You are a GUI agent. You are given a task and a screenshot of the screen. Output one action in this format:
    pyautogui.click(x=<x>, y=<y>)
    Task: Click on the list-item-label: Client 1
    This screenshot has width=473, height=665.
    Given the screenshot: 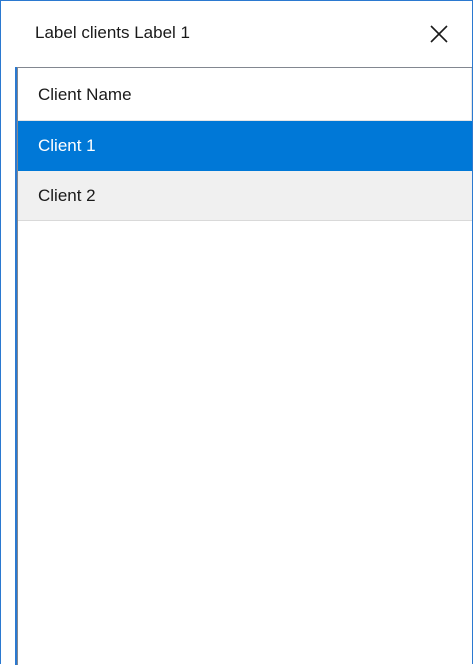 What is the action you would take?
    pyautogui.click(x=67, y=145)
    